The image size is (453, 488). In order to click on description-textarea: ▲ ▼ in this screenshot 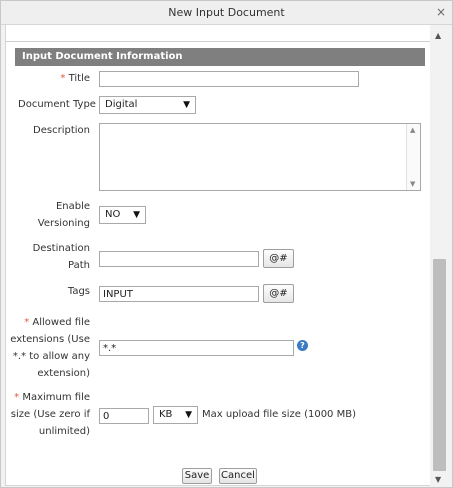, I will do `click(260, 157)`.